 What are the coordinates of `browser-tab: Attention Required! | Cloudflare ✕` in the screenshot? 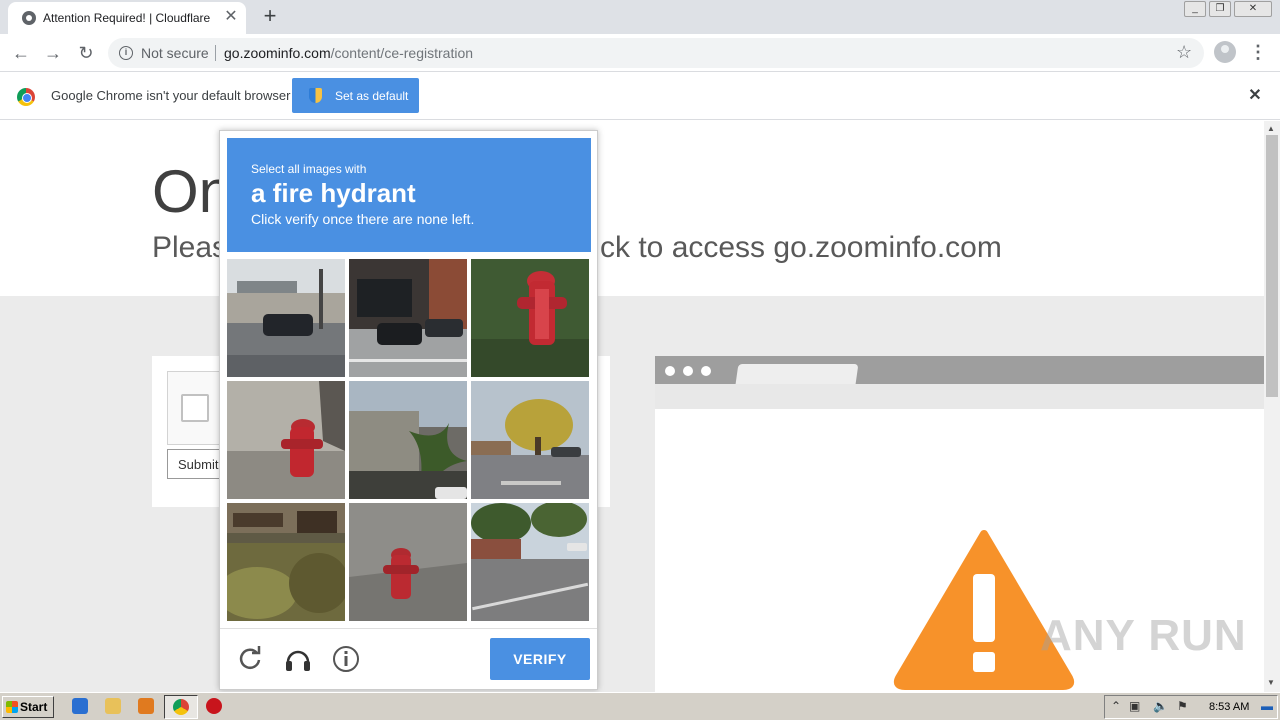 It's located at (127, 18).